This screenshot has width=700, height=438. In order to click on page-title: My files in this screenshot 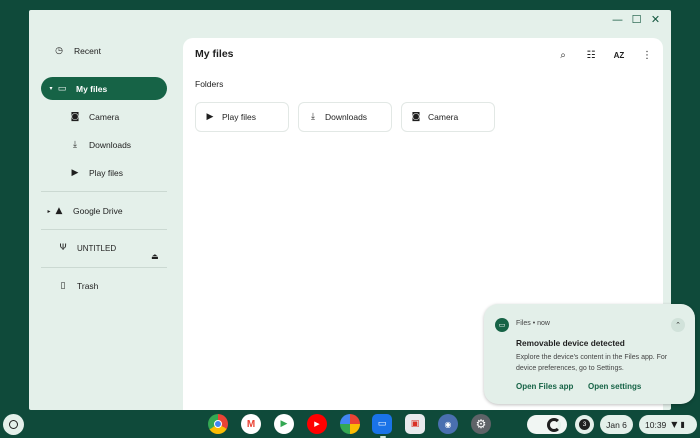, I will do `click(214, 54)`.